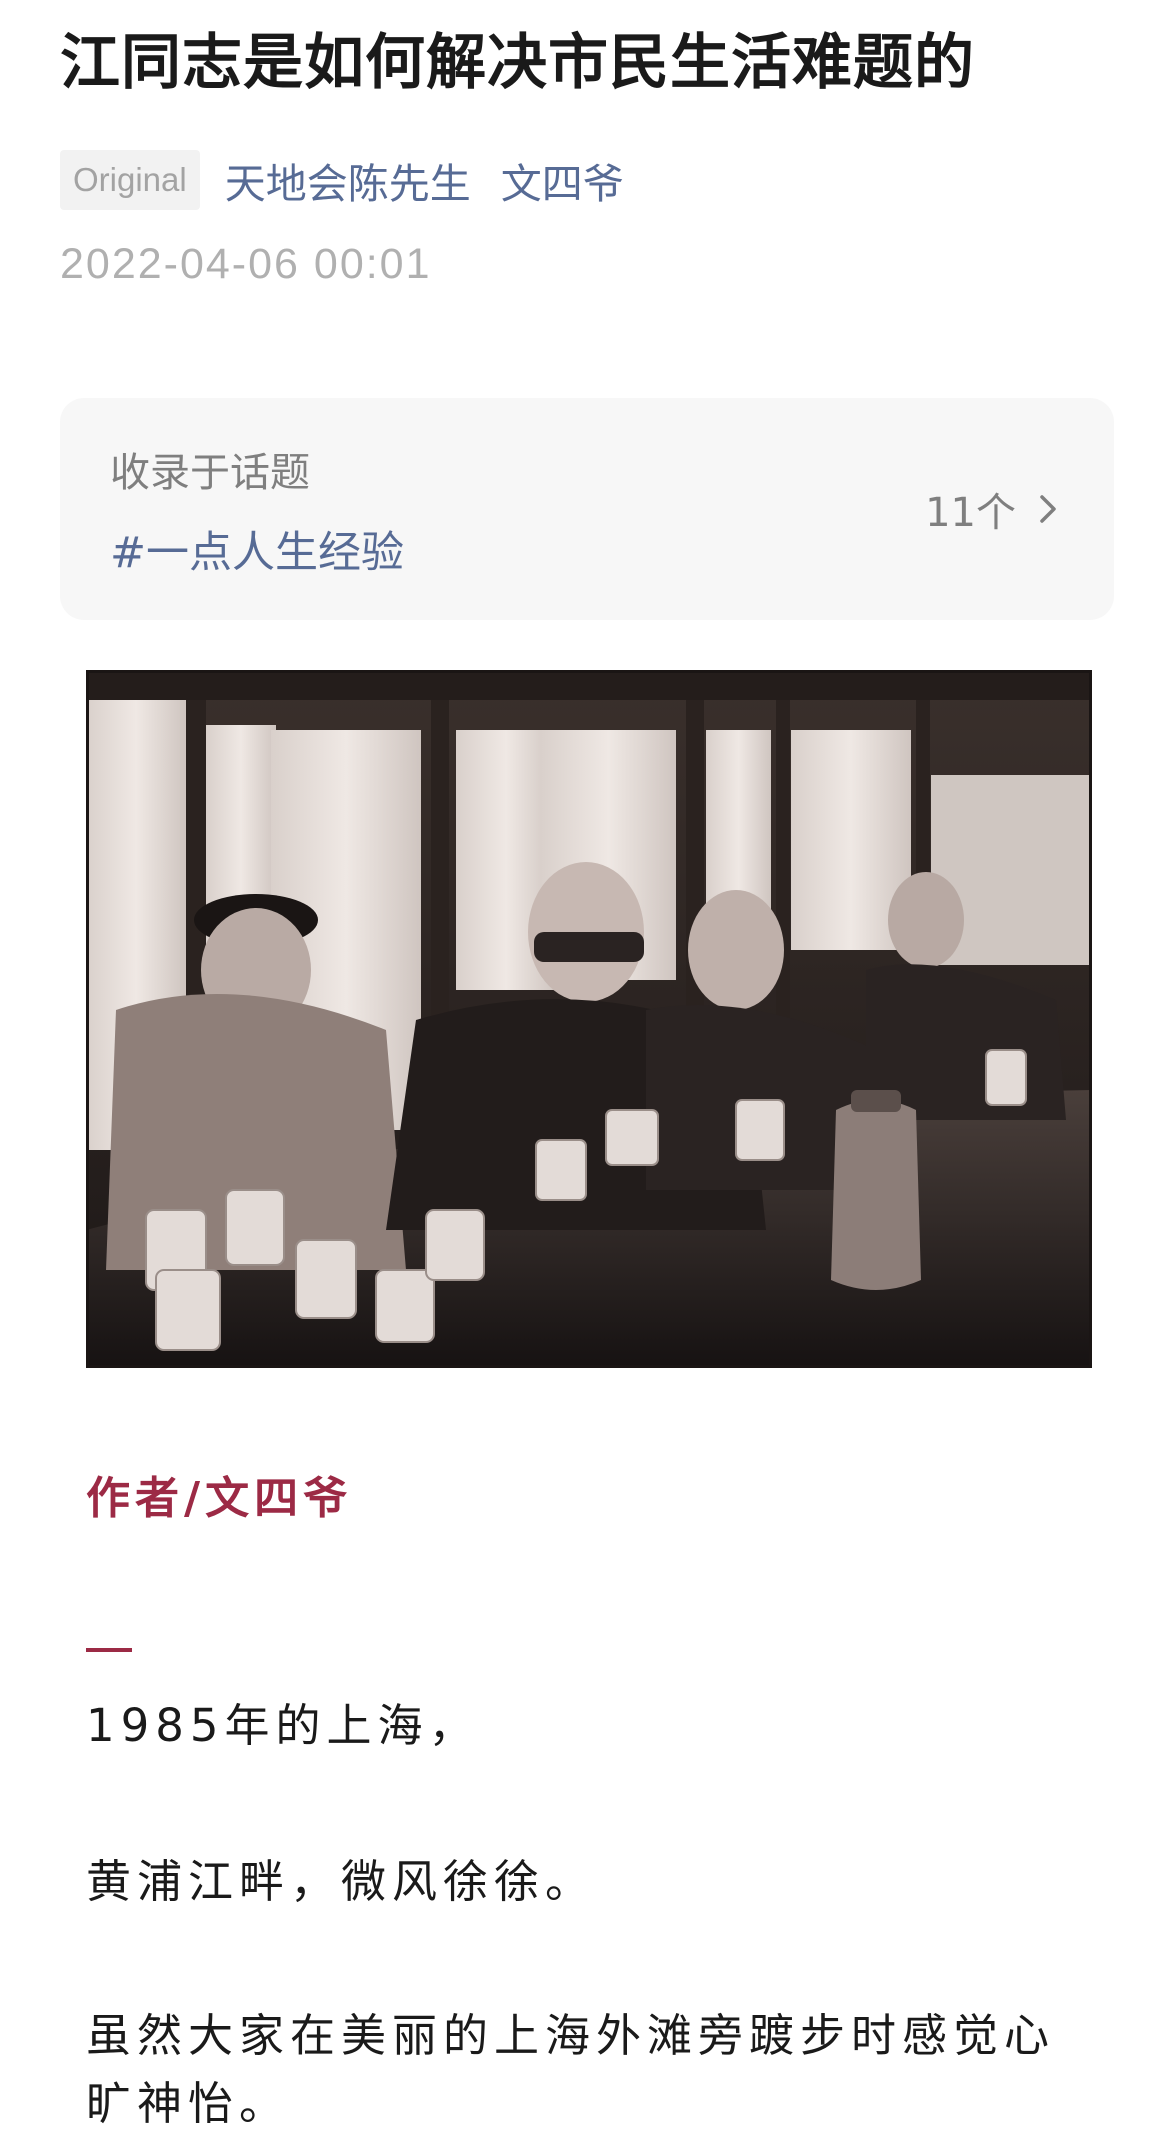 Image resolution: width=1170 pixels, height=2141 pixels. What do you see at coordinates (341, 1881) in the screenshot?
I see `paragraph: 黄浦江畔，微风徐徐。` at bounding box center [341, 1881].